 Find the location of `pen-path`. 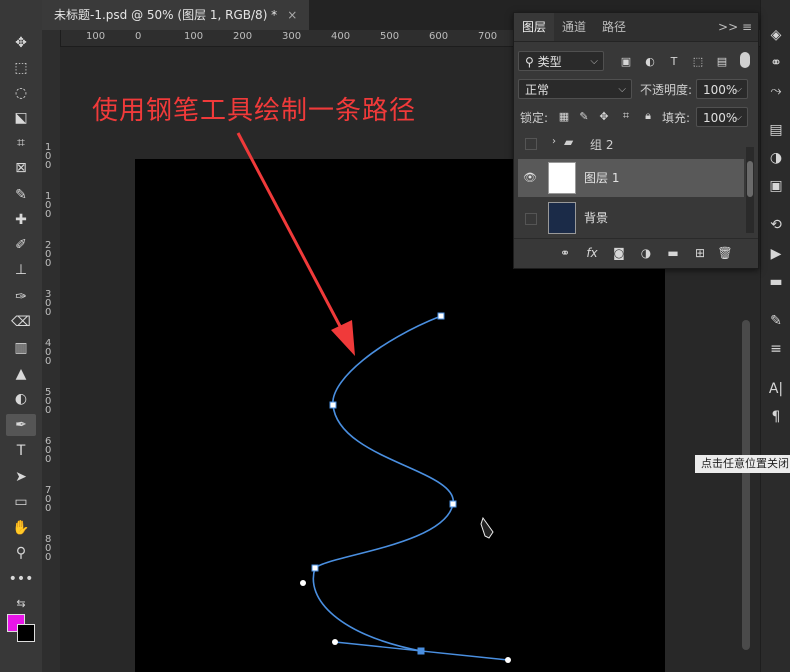

pen-path is located at coordinates (383, 483).